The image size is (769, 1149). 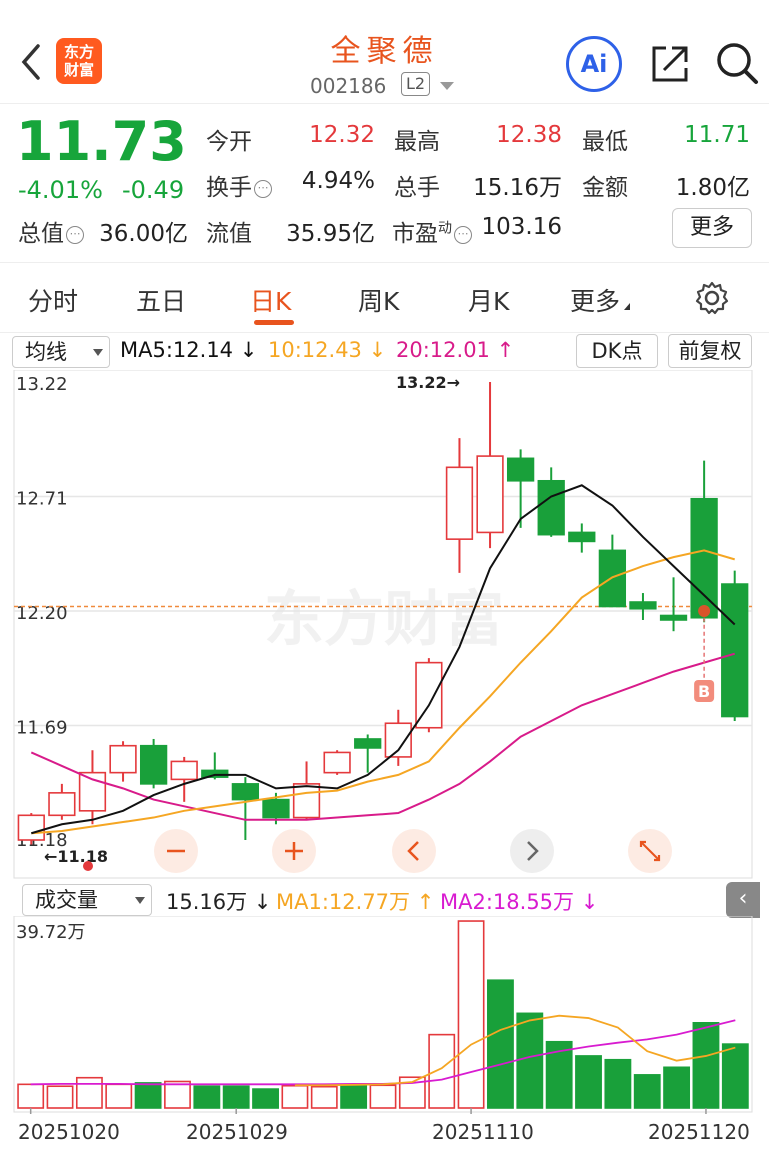 What do you see at coordinates (51, 231) in the screenshot?
I see `quote-label-6: 总值 ⋯` at bounding box center [51, 231].